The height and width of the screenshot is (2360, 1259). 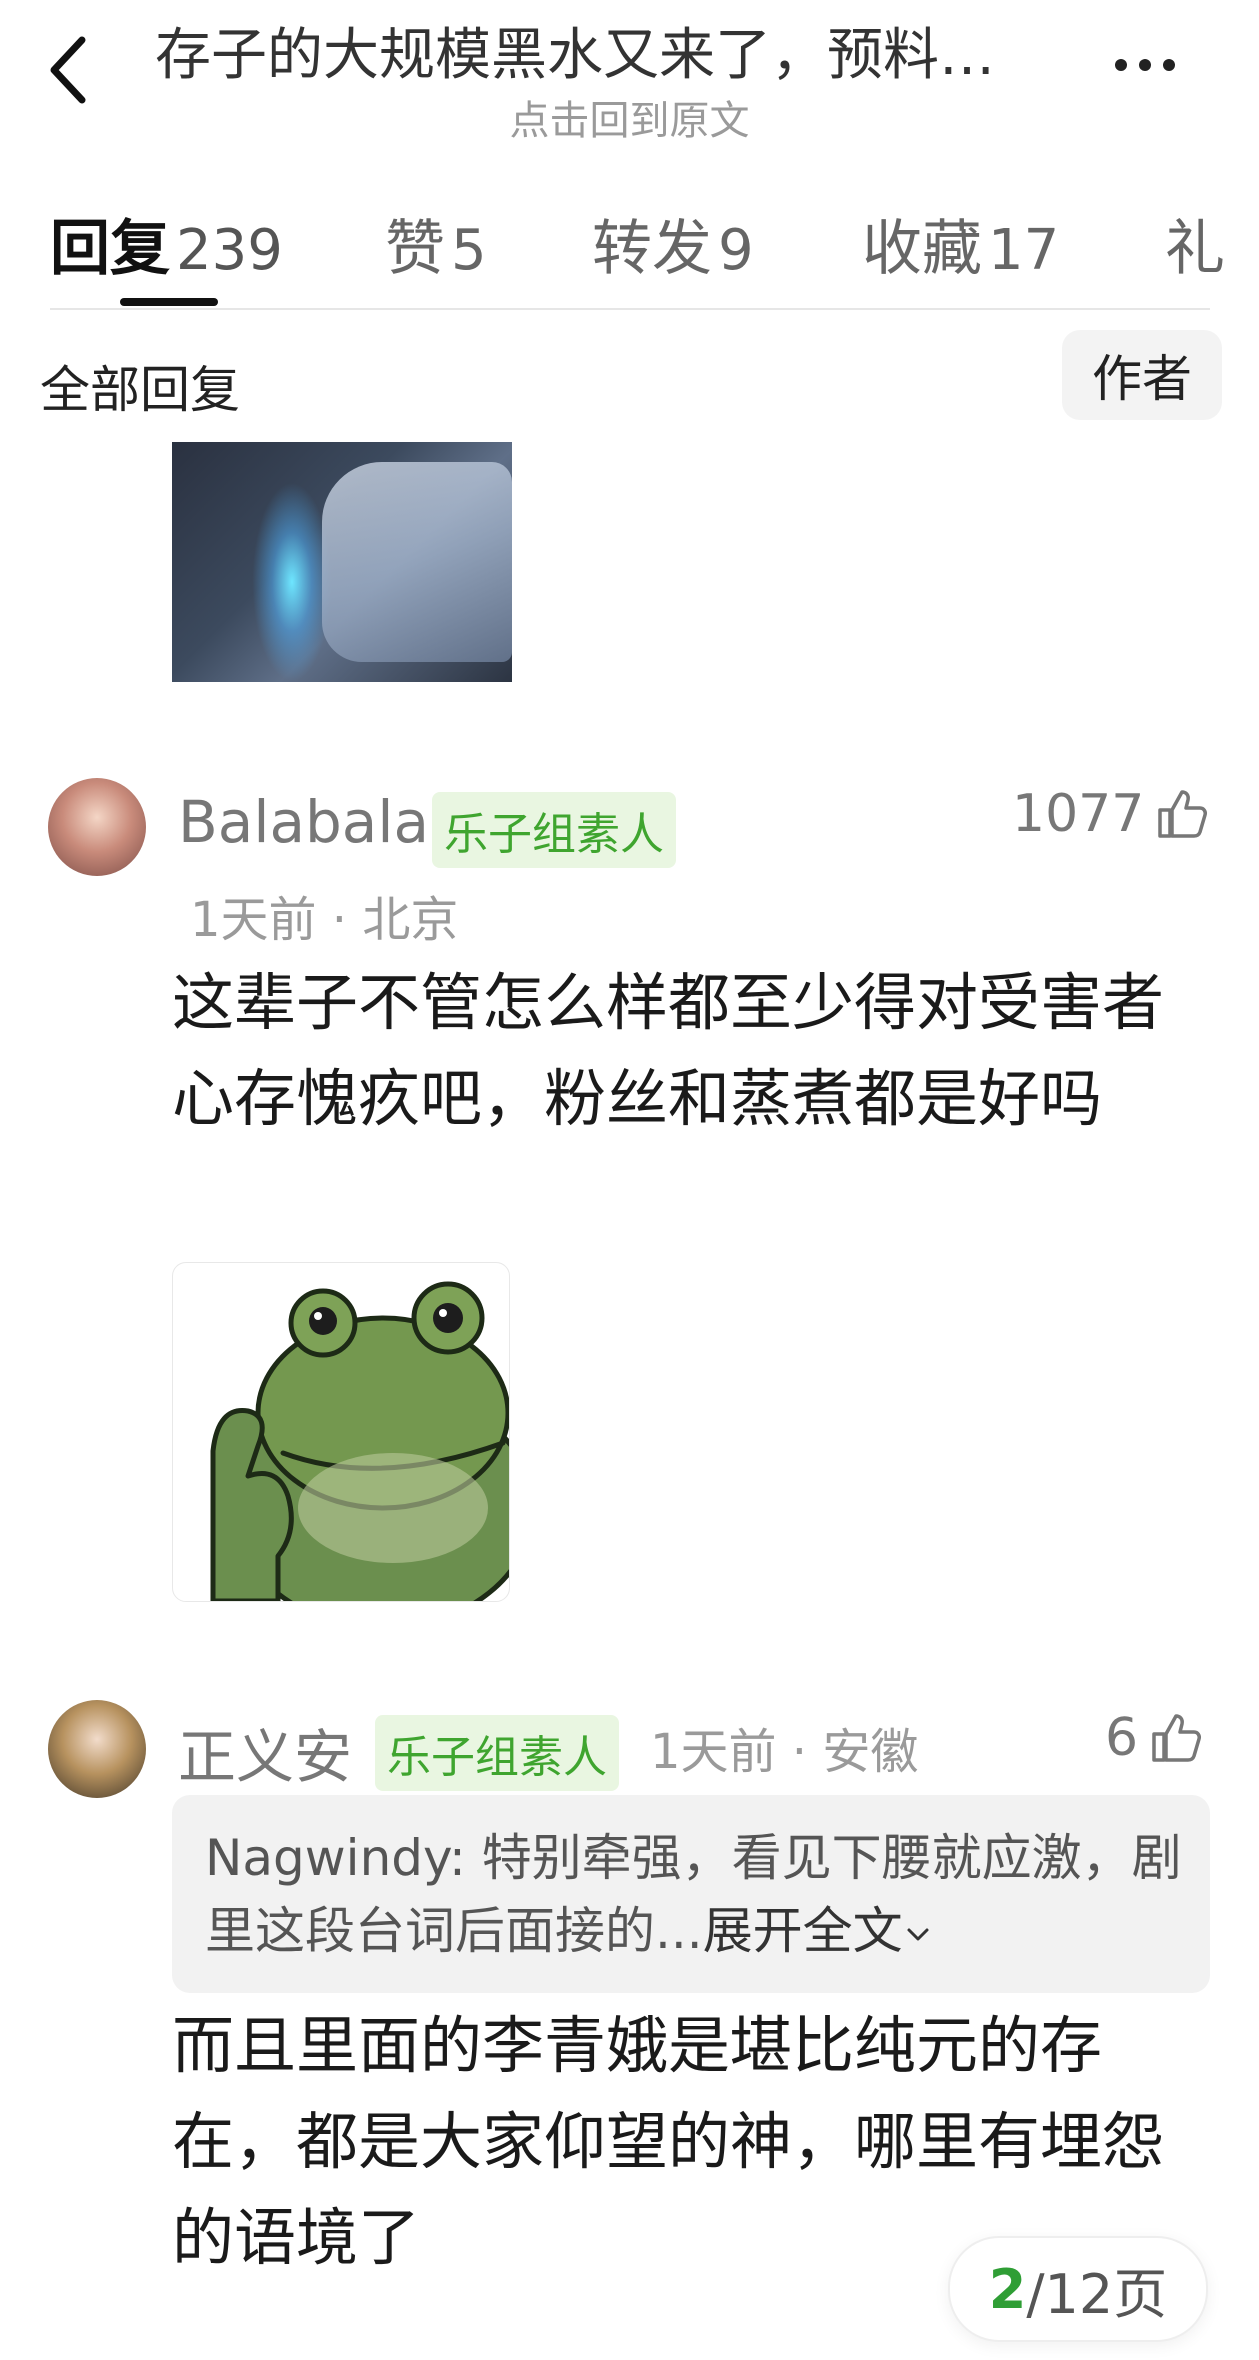 I want to click on tab-favorites-label: 收藏, so click(x=922, y=249).